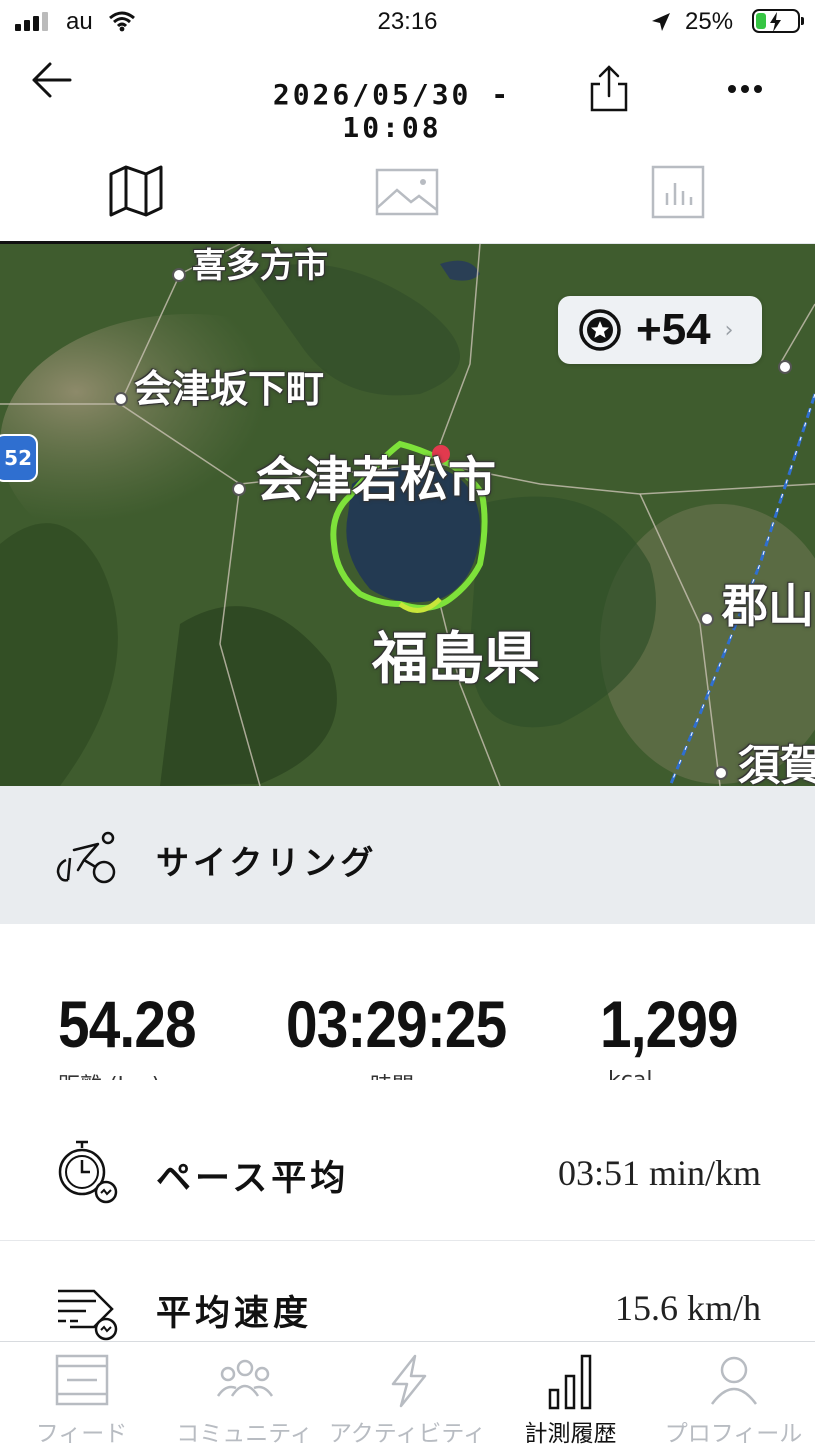 The height and width of the screenshot is (1448, 815). Describe the element at coordinates (396, 1024) in the screenshot. I see `stat-time-value: 03:29:25` at that location.